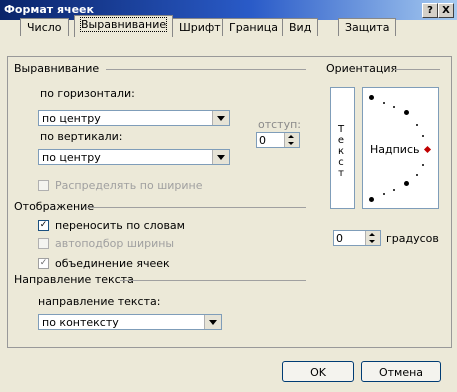  I want to click on cancel-button: Отмена, so click(401, 371).